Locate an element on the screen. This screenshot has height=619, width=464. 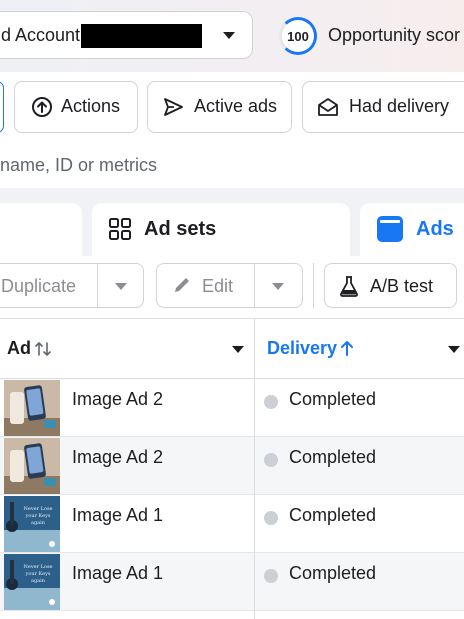
actions-filter-label: Actions is located at coordinates (91, 106).